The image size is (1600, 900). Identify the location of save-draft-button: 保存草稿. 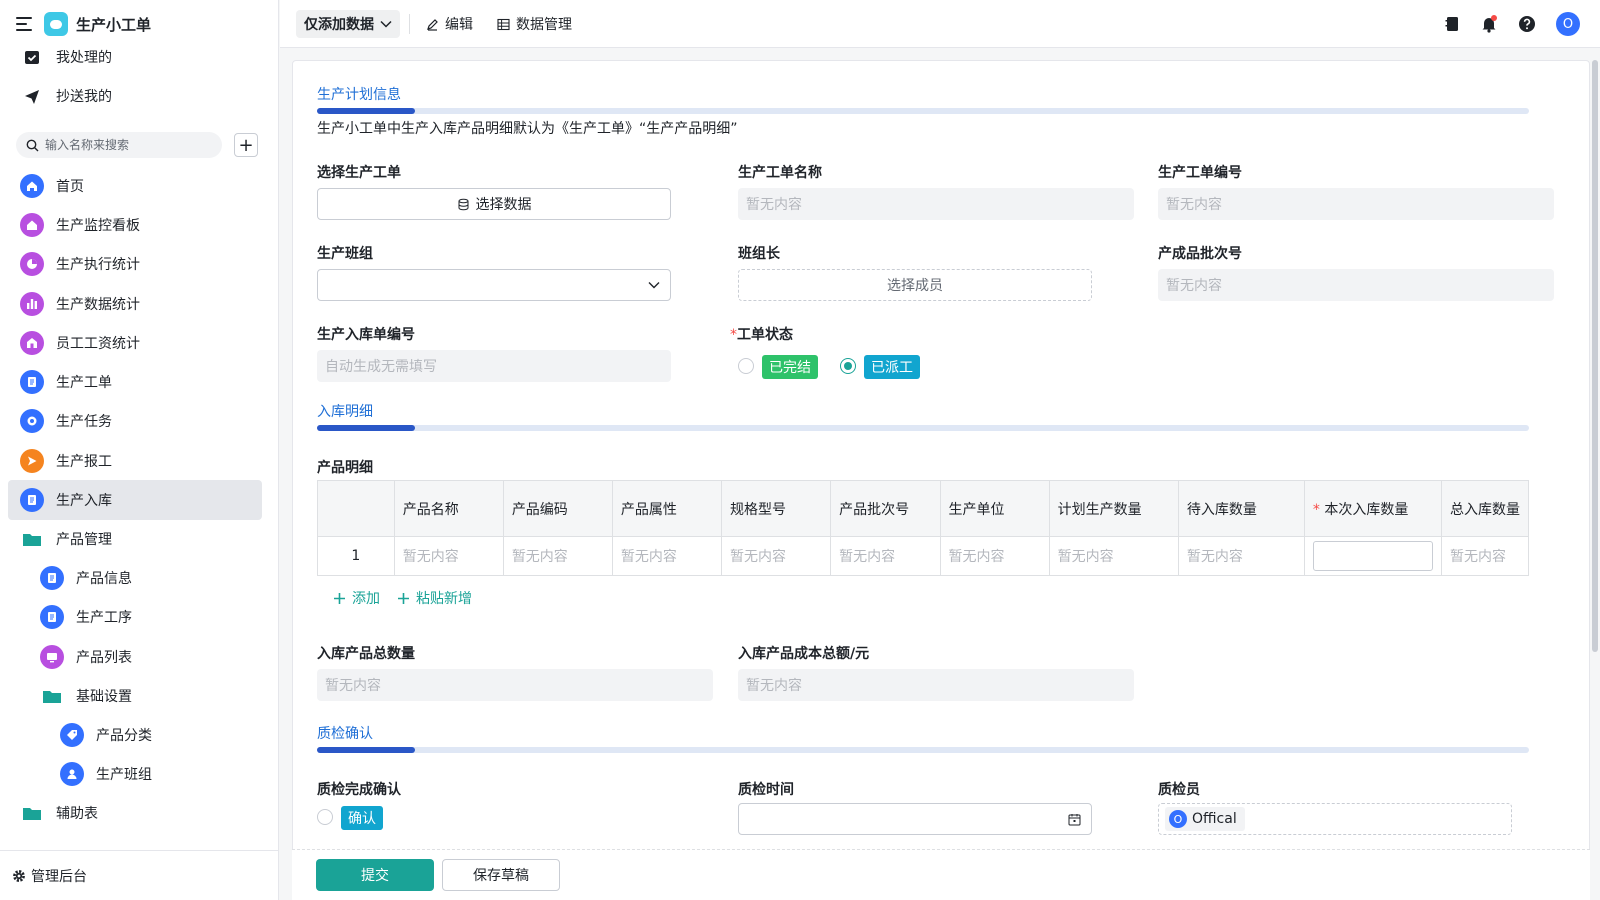
(501, 875).